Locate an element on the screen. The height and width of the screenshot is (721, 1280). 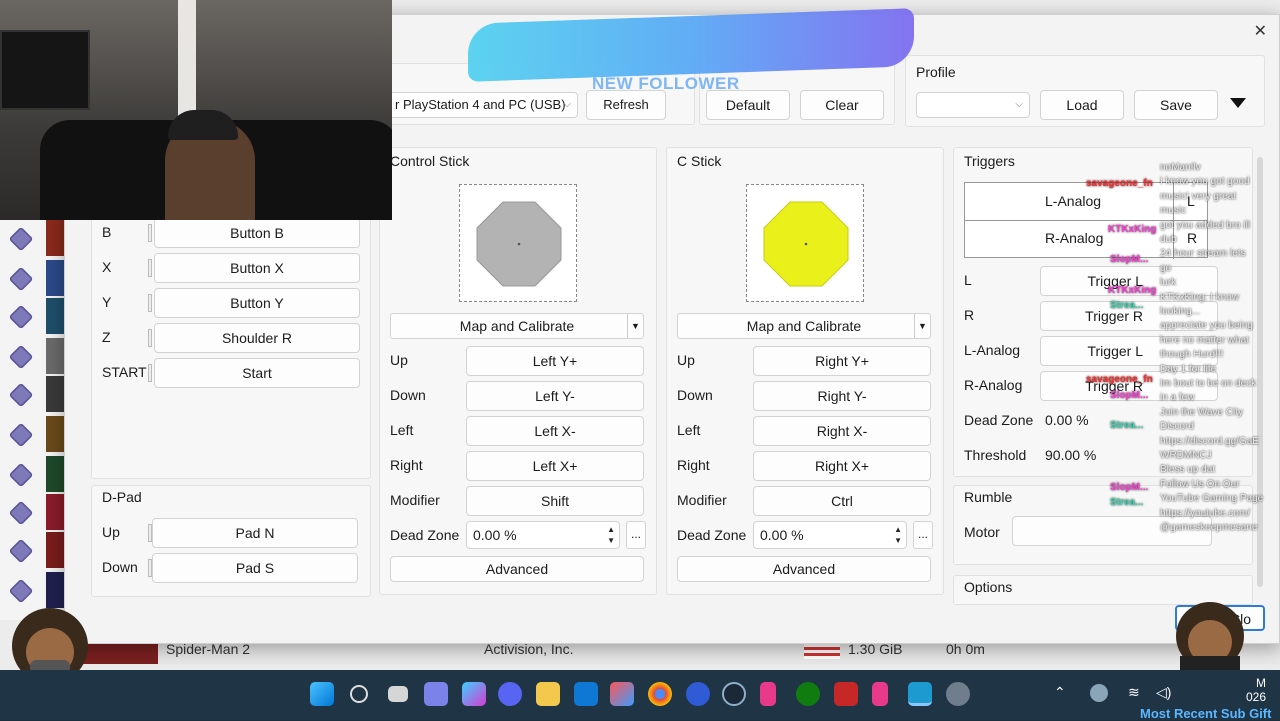
c-stick-right-button: Right X+ is located at coordinates (842, 466).